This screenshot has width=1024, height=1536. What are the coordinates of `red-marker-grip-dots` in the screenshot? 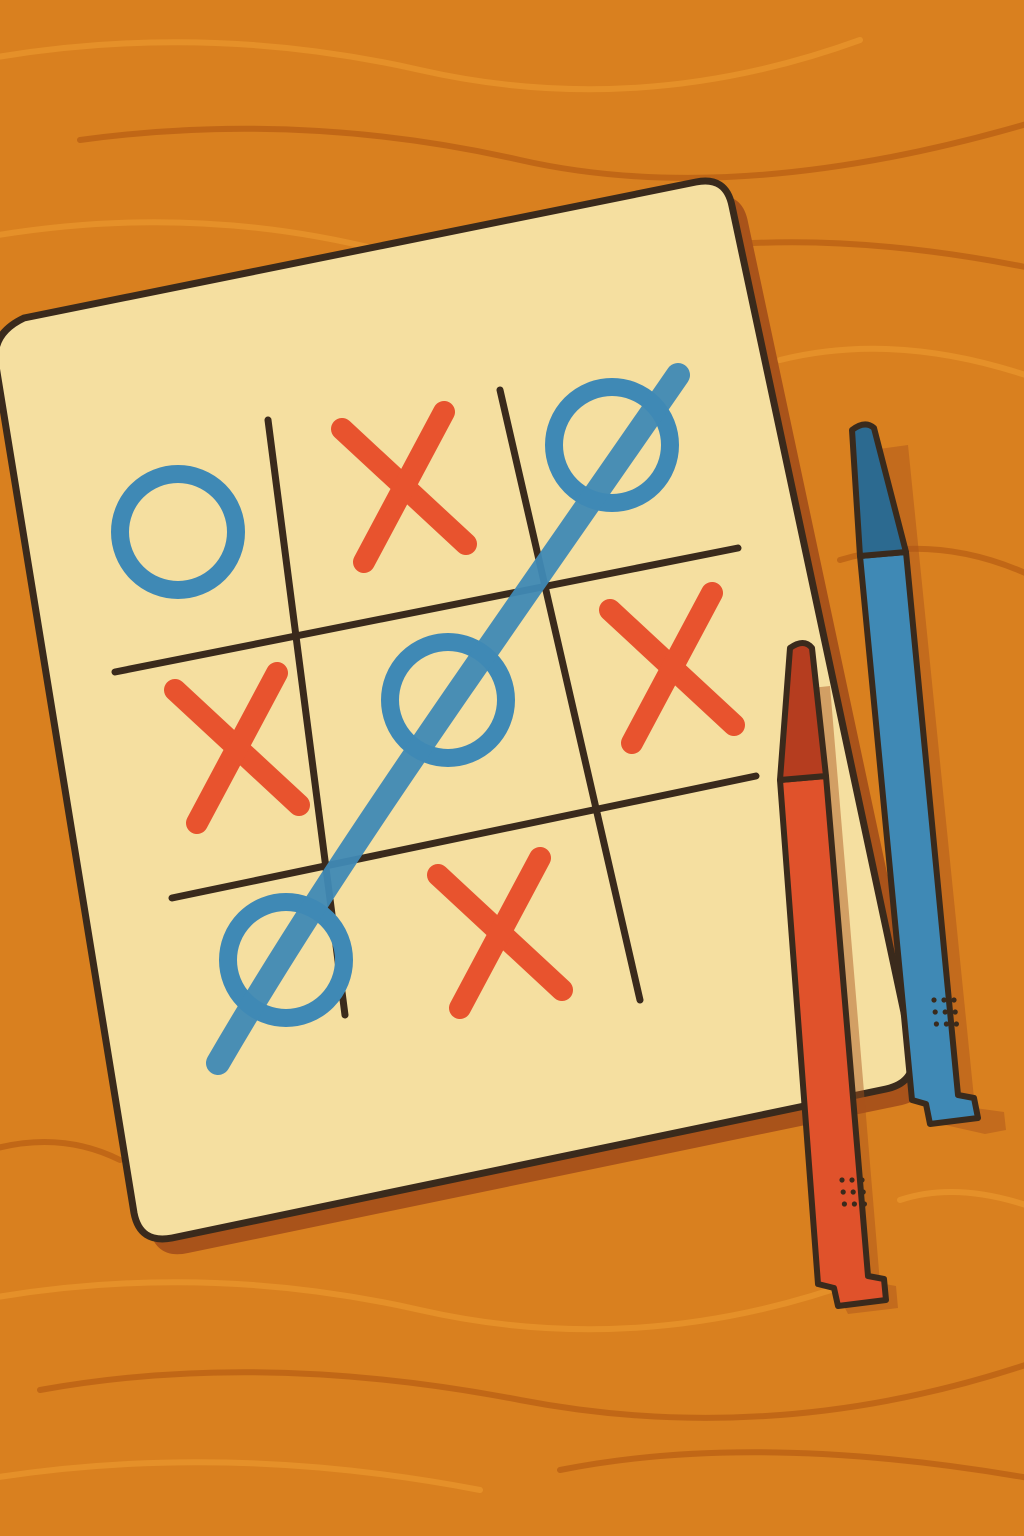 It's located at (853, 1192).